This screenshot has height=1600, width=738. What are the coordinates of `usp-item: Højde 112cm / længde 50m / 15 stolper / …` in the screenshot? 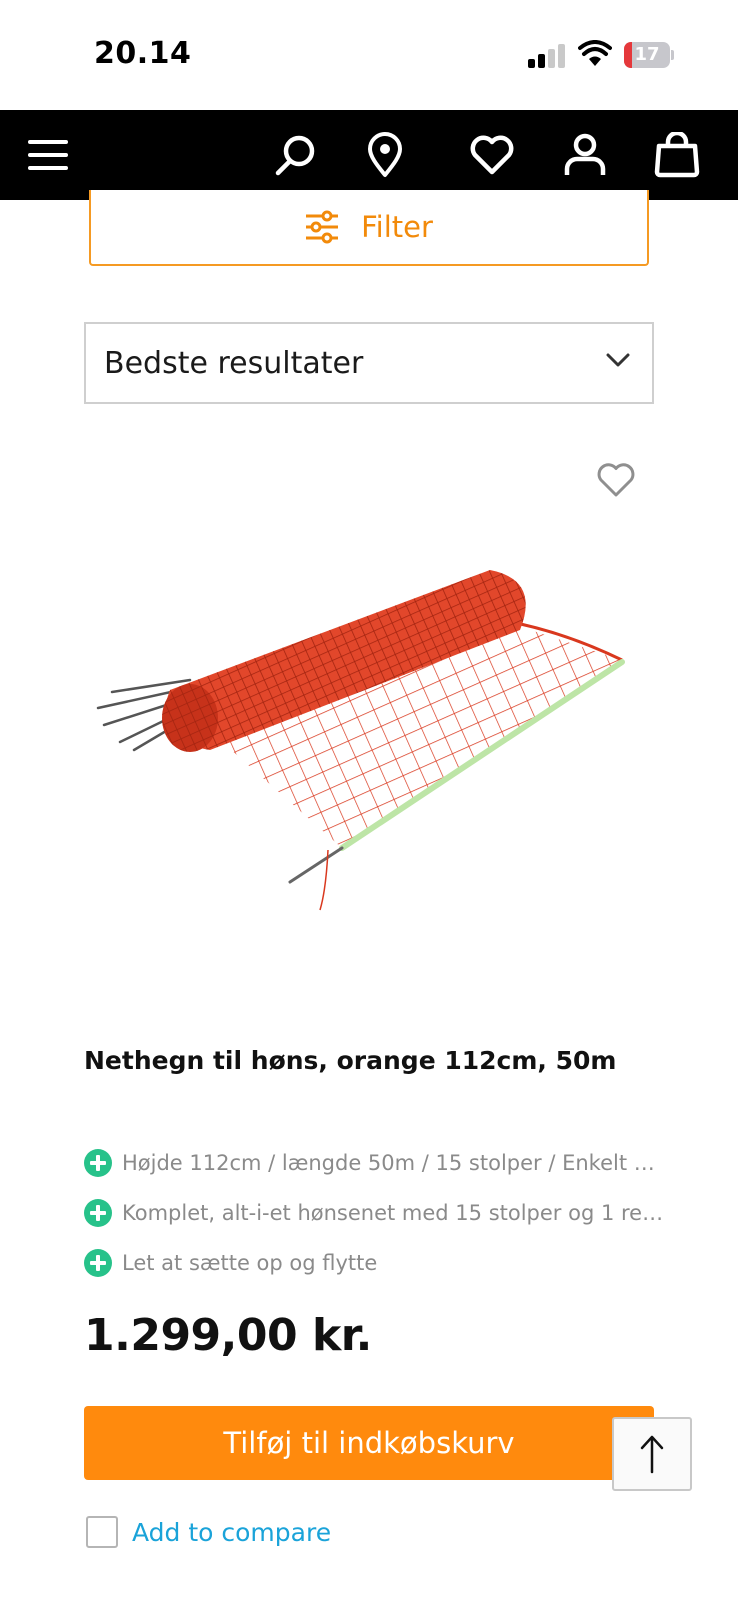 It's located at (374, 1163).